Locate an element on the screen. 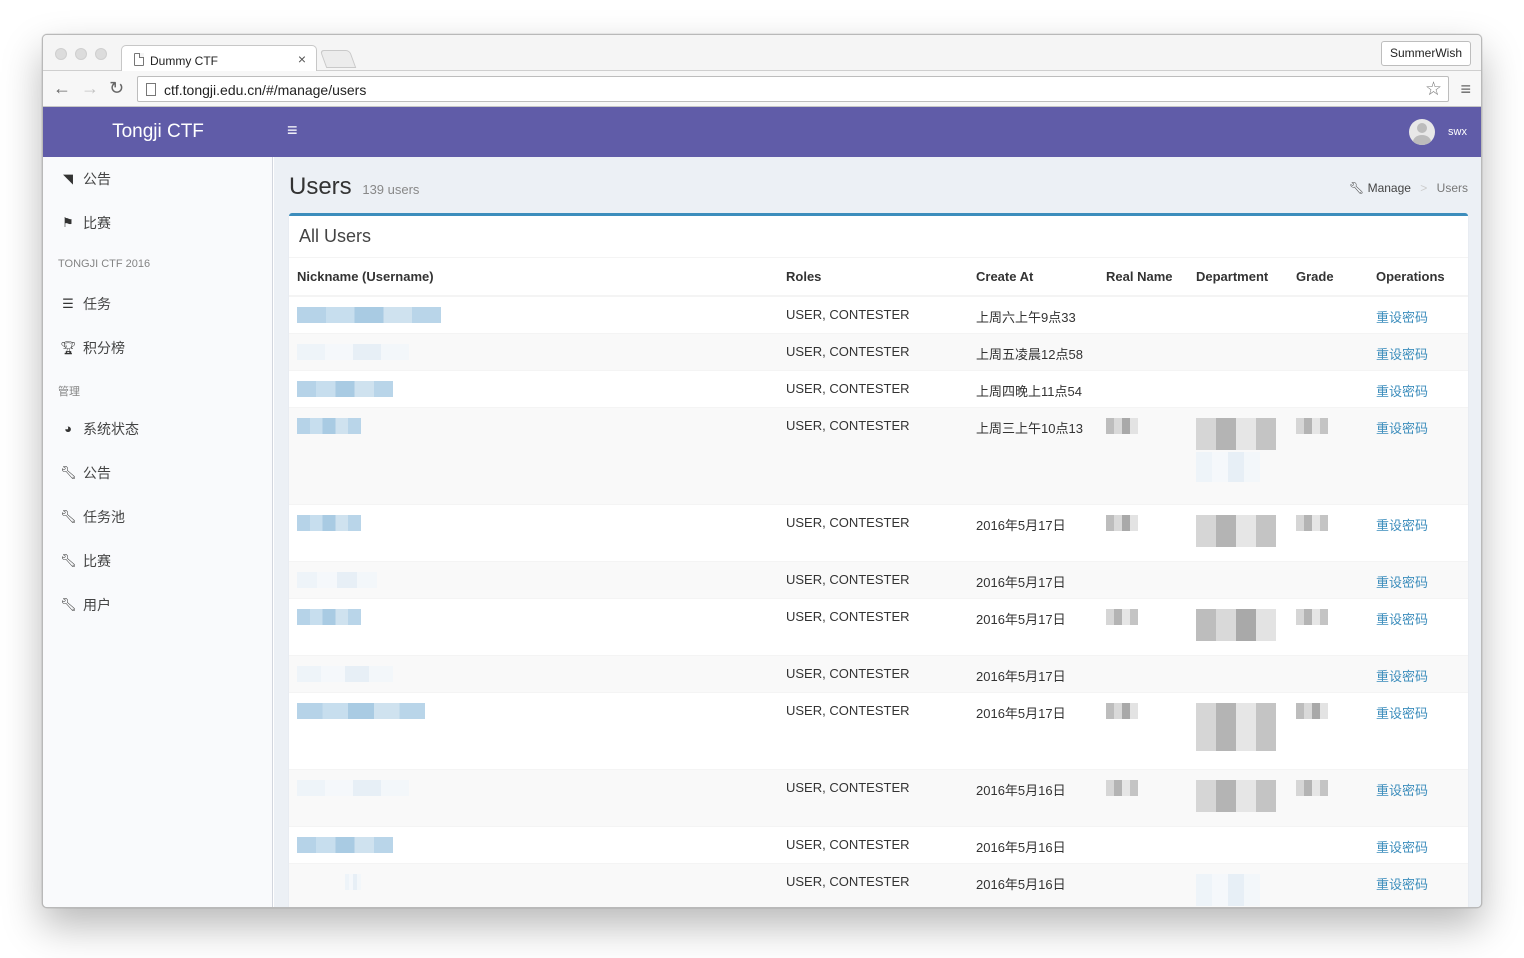 This screenshot has width=1524, height=958. bookmark-star-icon: ☆ is located at coordinates (1433, 89).